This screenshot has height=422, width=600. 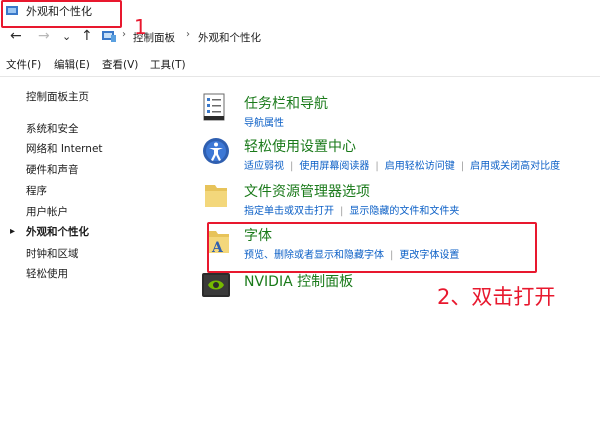 What do you see at coordinates (168, 64) in the screenshot?
I see `menu-tools: 工具(T)` at bounding box center [168, 64].